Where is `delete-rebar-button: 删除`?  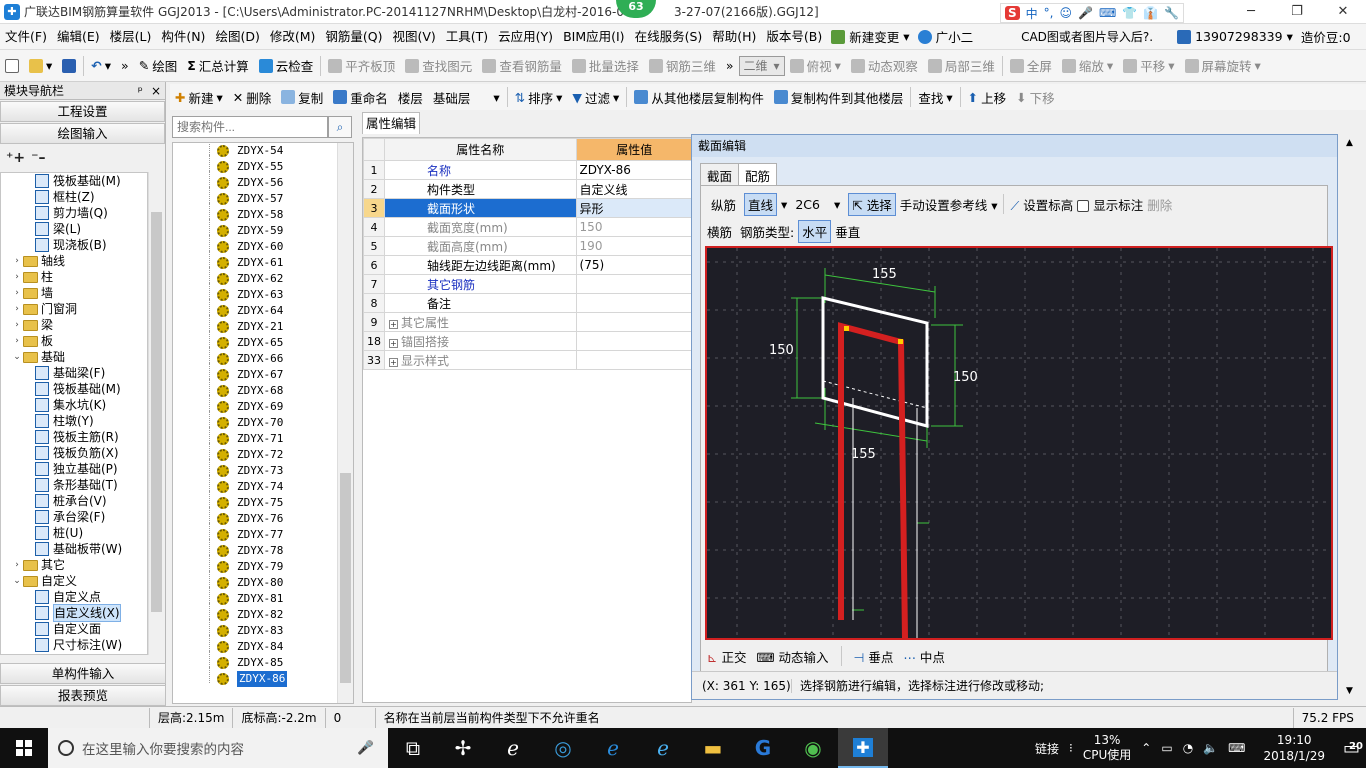 delete-rebar-button: 删除 is located at coordinates (1159, 204).